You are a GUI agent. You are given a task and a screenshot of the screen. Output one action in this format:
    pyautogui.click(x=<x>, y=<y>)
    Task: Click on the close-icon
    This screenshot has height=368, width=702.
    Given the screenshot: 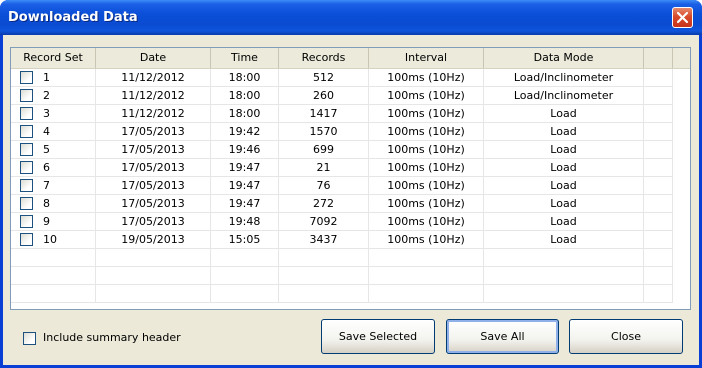 What is the action you would take?
    pyautogui.click(x=682, y=17)
    